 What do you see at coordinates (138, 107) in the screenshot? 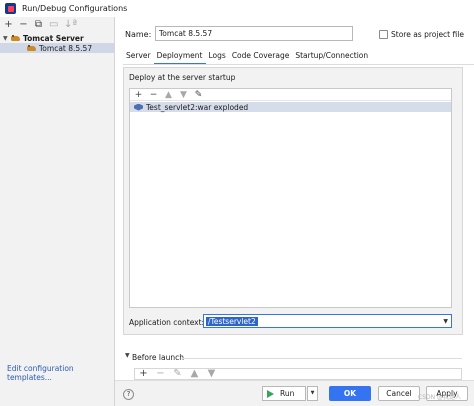
I see `artifact-icon` at bounding box center [138, 107].